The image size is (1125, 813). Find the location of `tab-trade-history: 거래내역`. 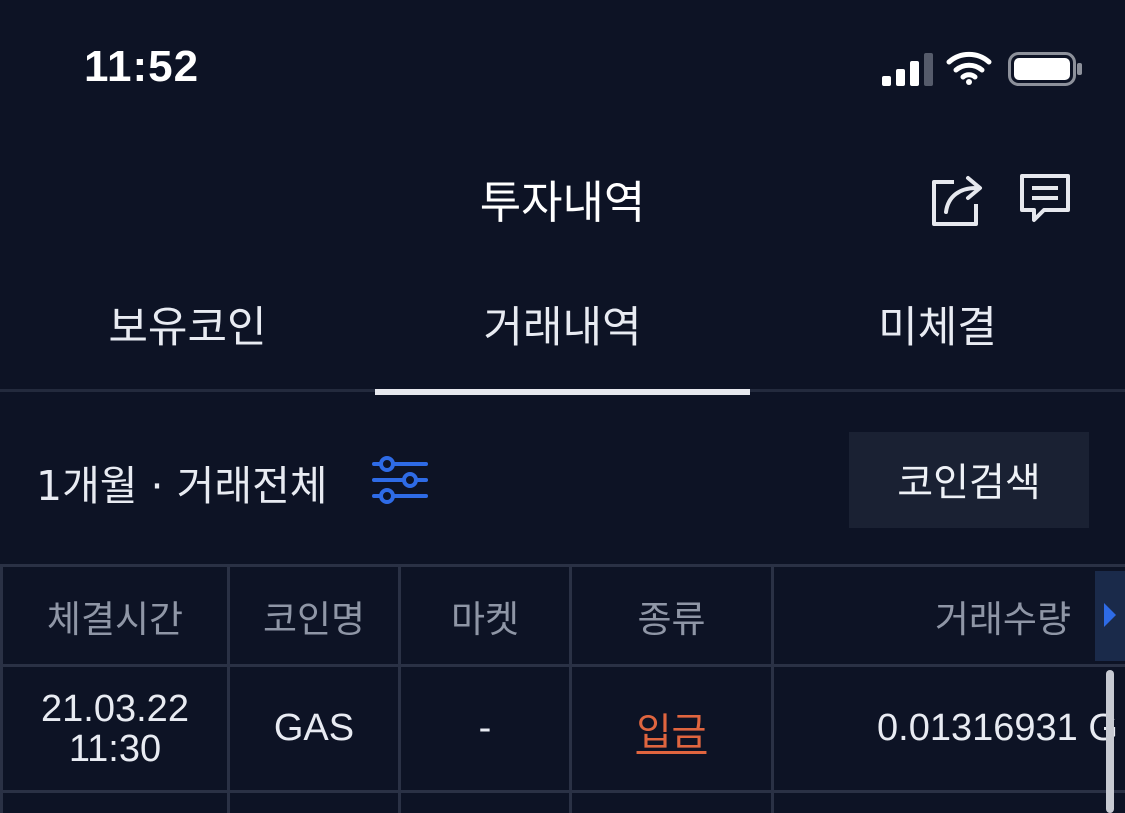

tab-trade-history: 거래내역 is located at coordinates (562, 337).